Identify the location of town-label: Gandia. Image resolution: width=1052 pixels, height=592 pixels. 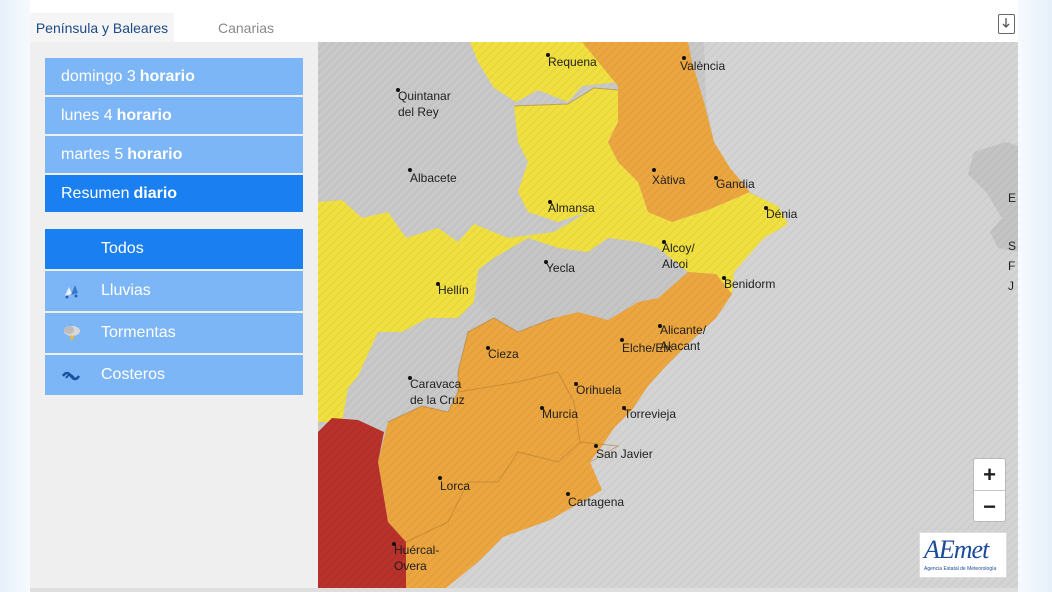
(735, 184).